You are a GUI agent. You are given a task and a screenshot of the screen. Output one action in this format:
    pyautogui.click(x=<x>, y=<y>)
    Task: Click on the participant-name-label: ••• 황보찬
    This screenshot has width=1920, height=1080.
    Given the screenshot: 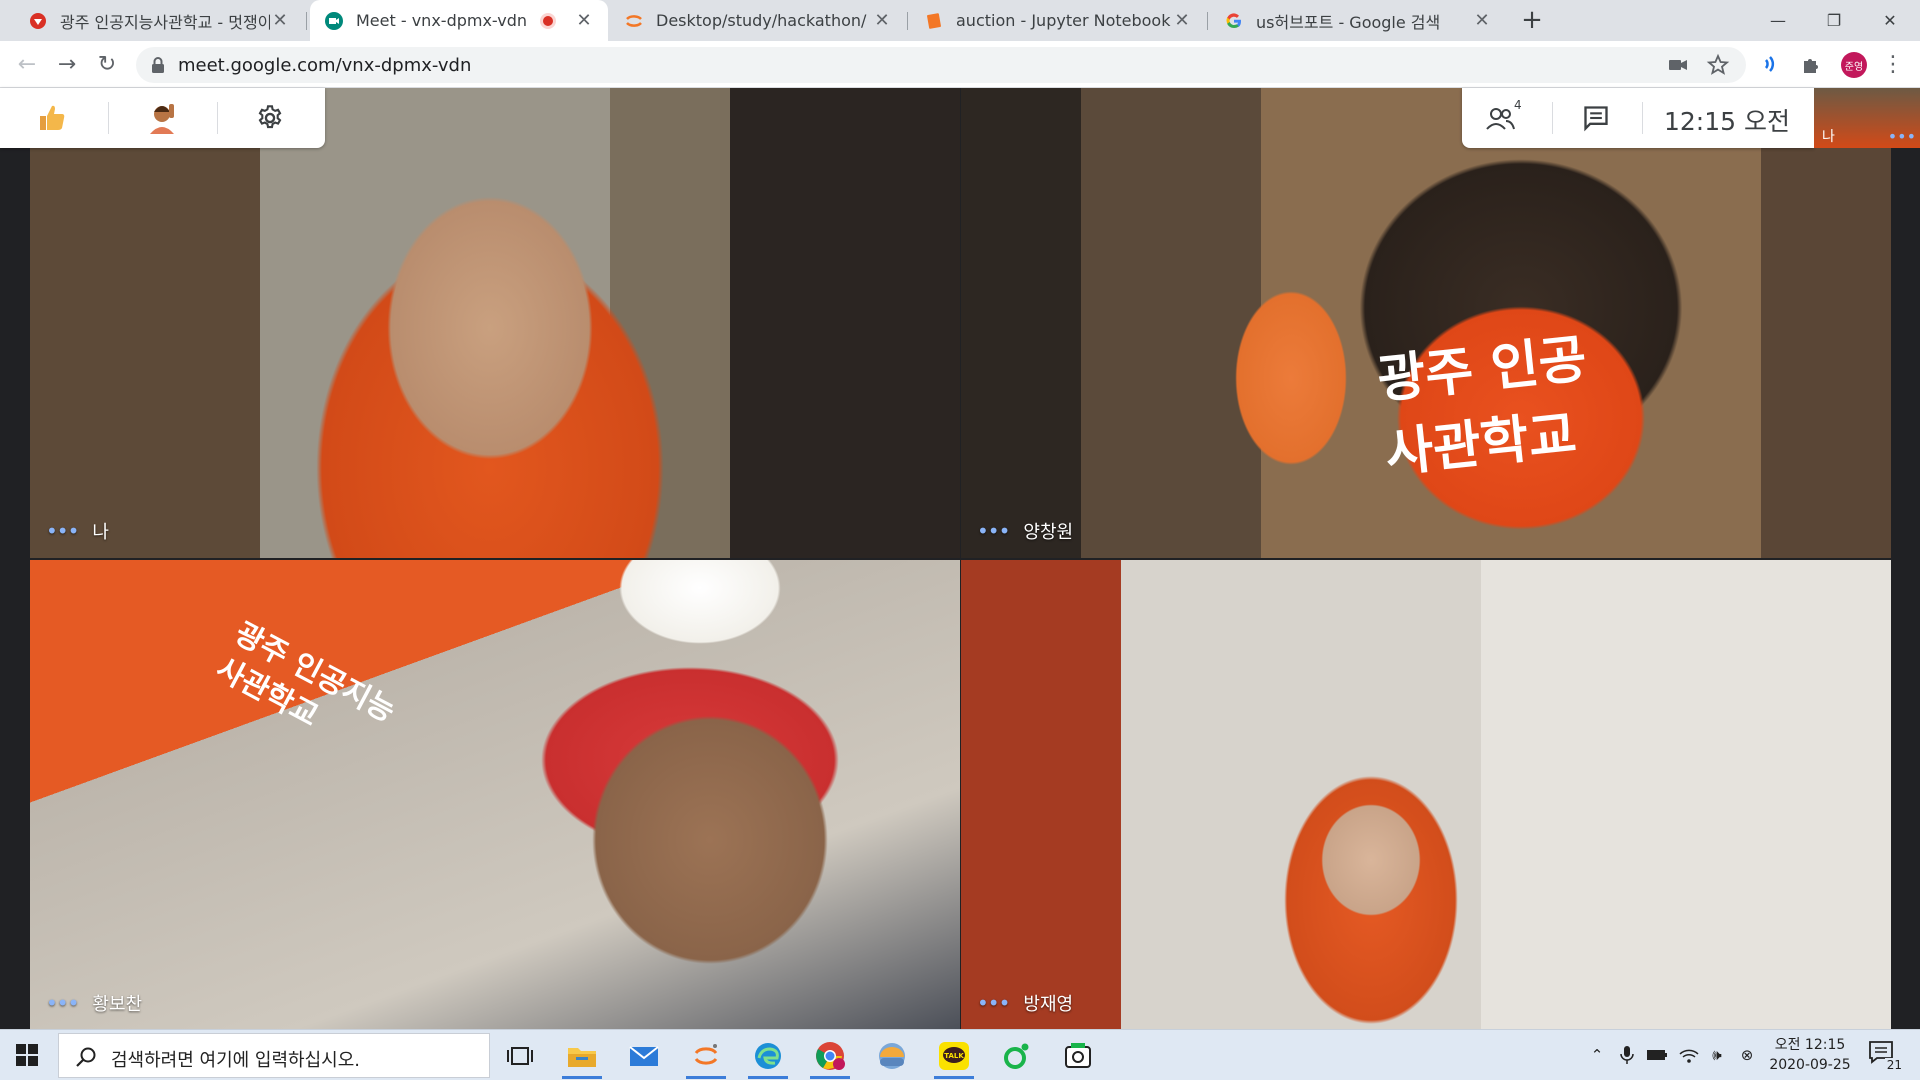 What is the action you would take?
    pyautogui.click(x=94, y=1003)
    